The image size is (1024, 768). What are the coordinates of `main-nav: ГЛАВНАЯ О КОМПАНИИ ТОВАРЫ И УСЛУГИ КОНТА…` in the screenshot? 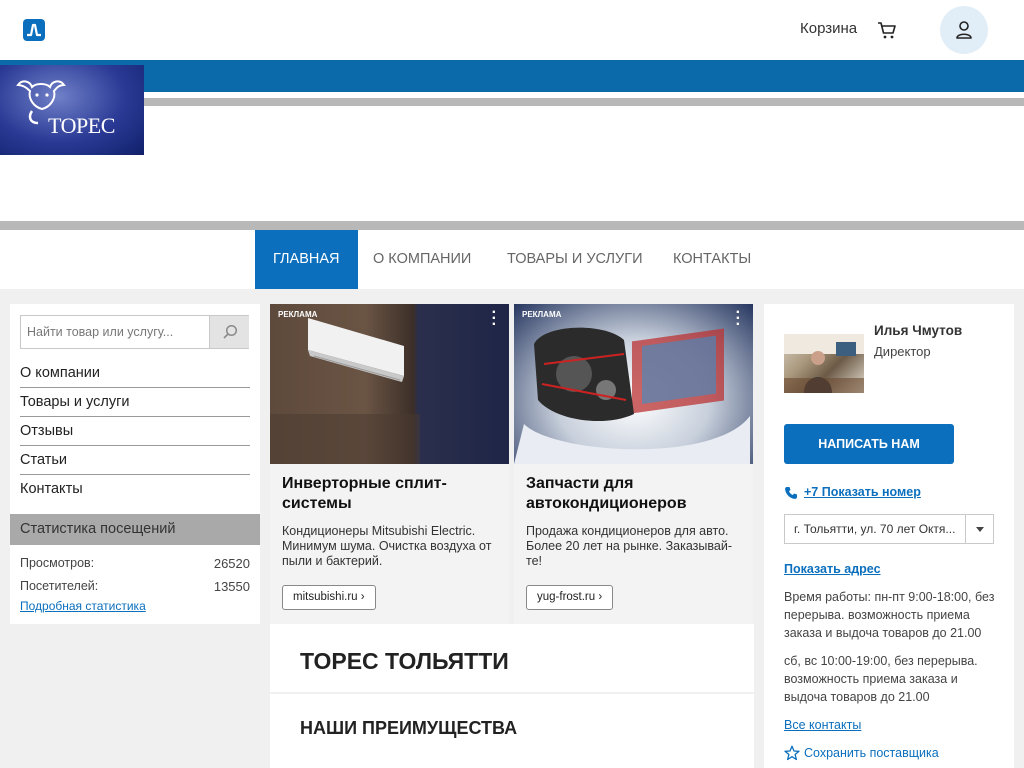 It's located at (512, 259).